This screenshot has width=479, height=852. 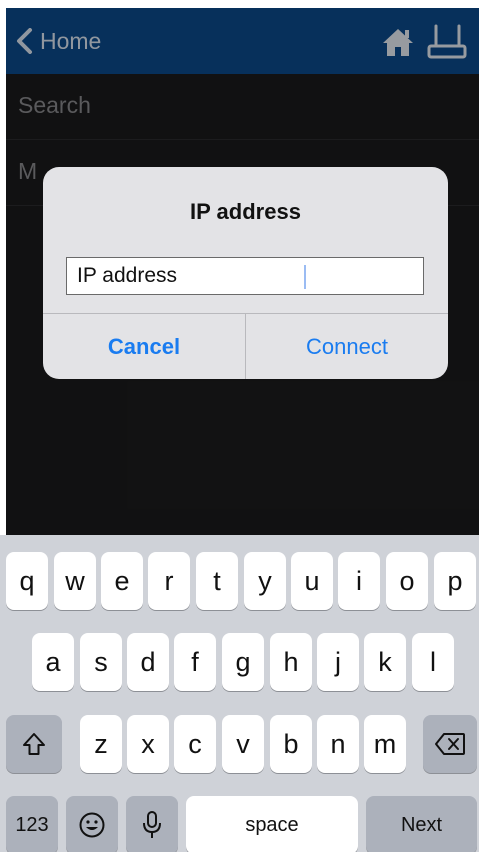 What do you see at coordinates (305, 277) in the screenshot?
I see `text-cursor` at bounding box center [305, 277].